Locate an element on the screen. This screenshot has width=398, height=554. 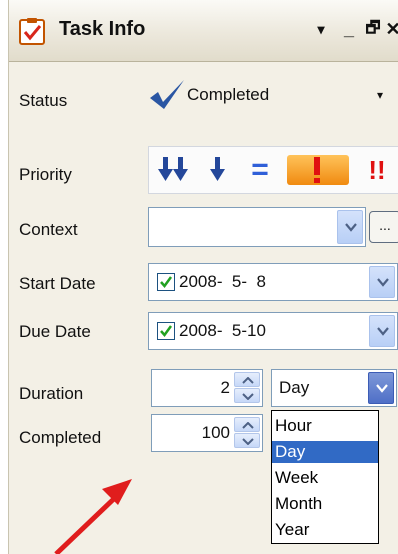
priority-highest-icon: !! is located at coordinates (377, 171).